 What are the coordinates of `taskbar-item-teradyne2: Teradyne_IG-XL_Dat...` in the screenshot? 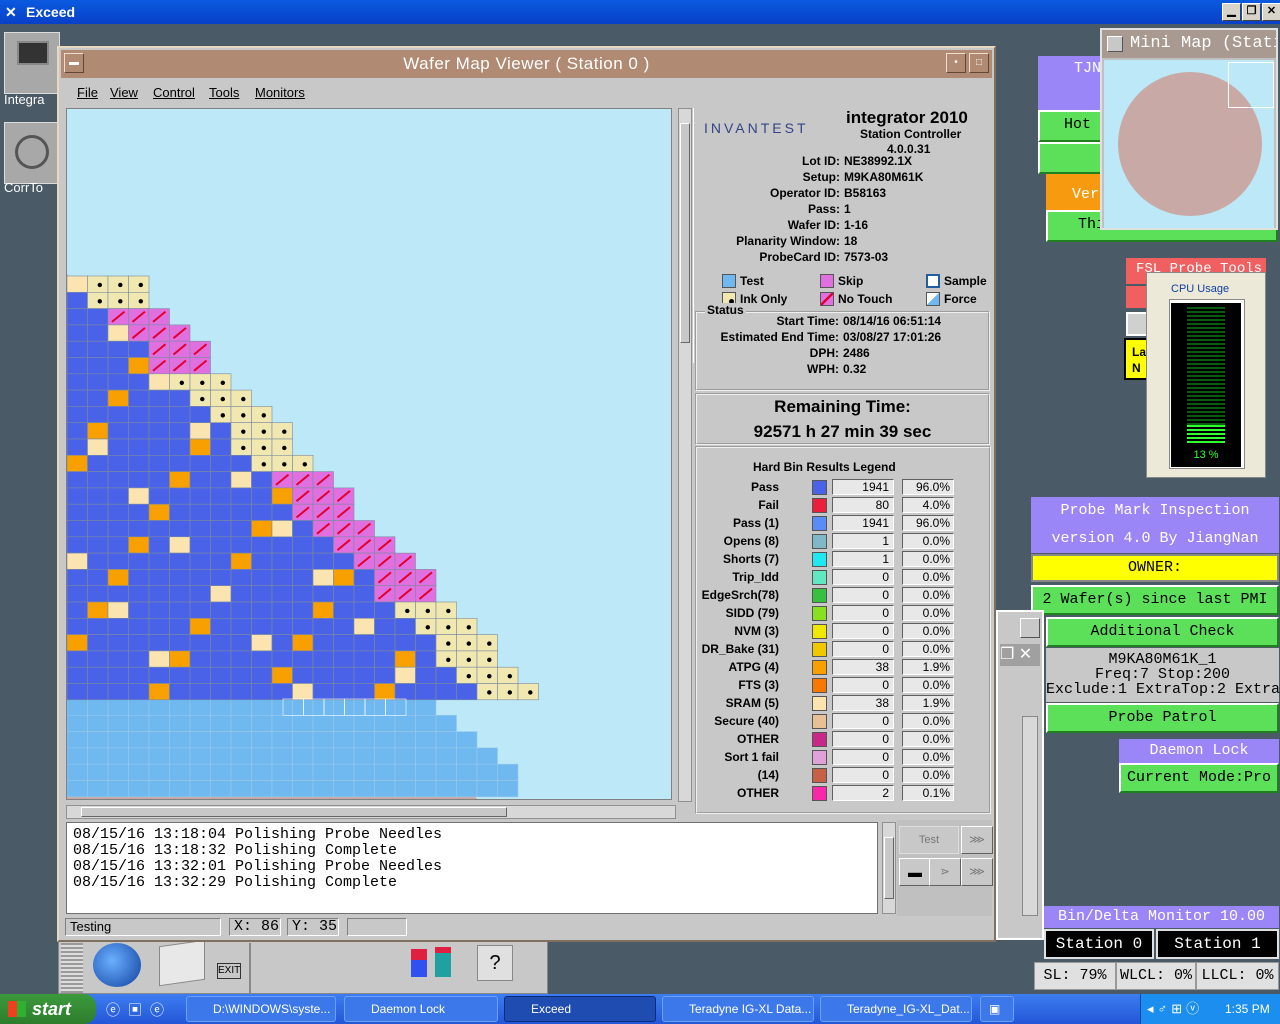 It's located at (896, 1009).